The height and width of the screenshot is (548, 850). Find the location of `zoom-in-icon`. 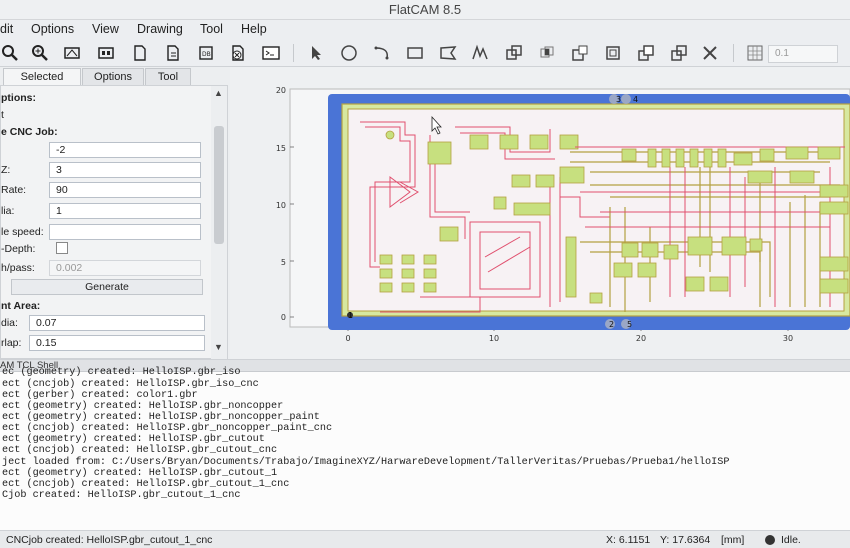

zoom-in-icon is located at coordinates (40, 53).